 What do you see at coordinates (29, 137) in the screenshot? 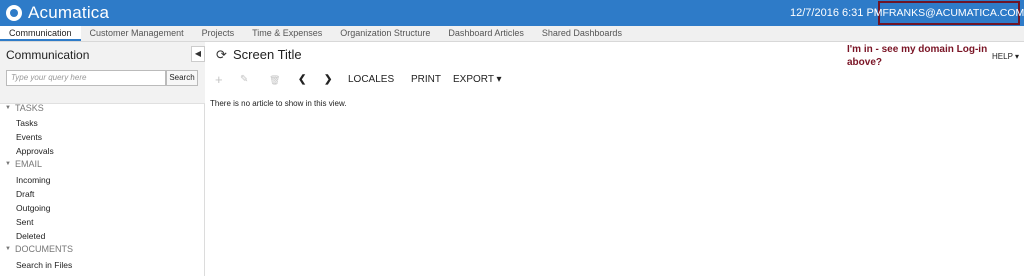
I see `sidebar-item-events: Events` at bounding box center [29, 137].